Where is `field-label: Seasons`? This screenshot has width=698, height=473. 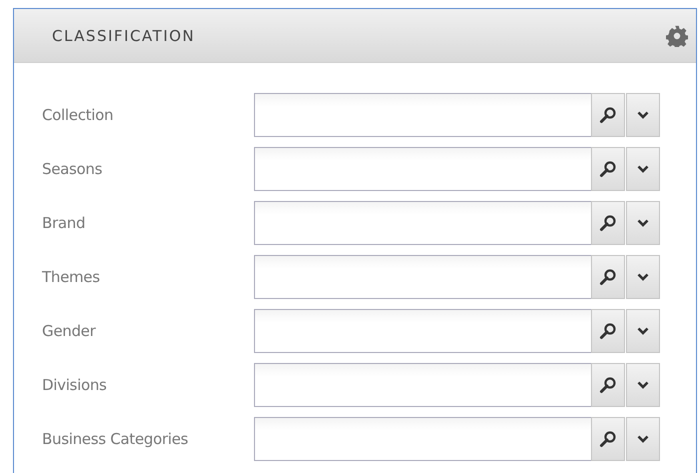
field-label: Seasons is located at coordinates (72, 169).